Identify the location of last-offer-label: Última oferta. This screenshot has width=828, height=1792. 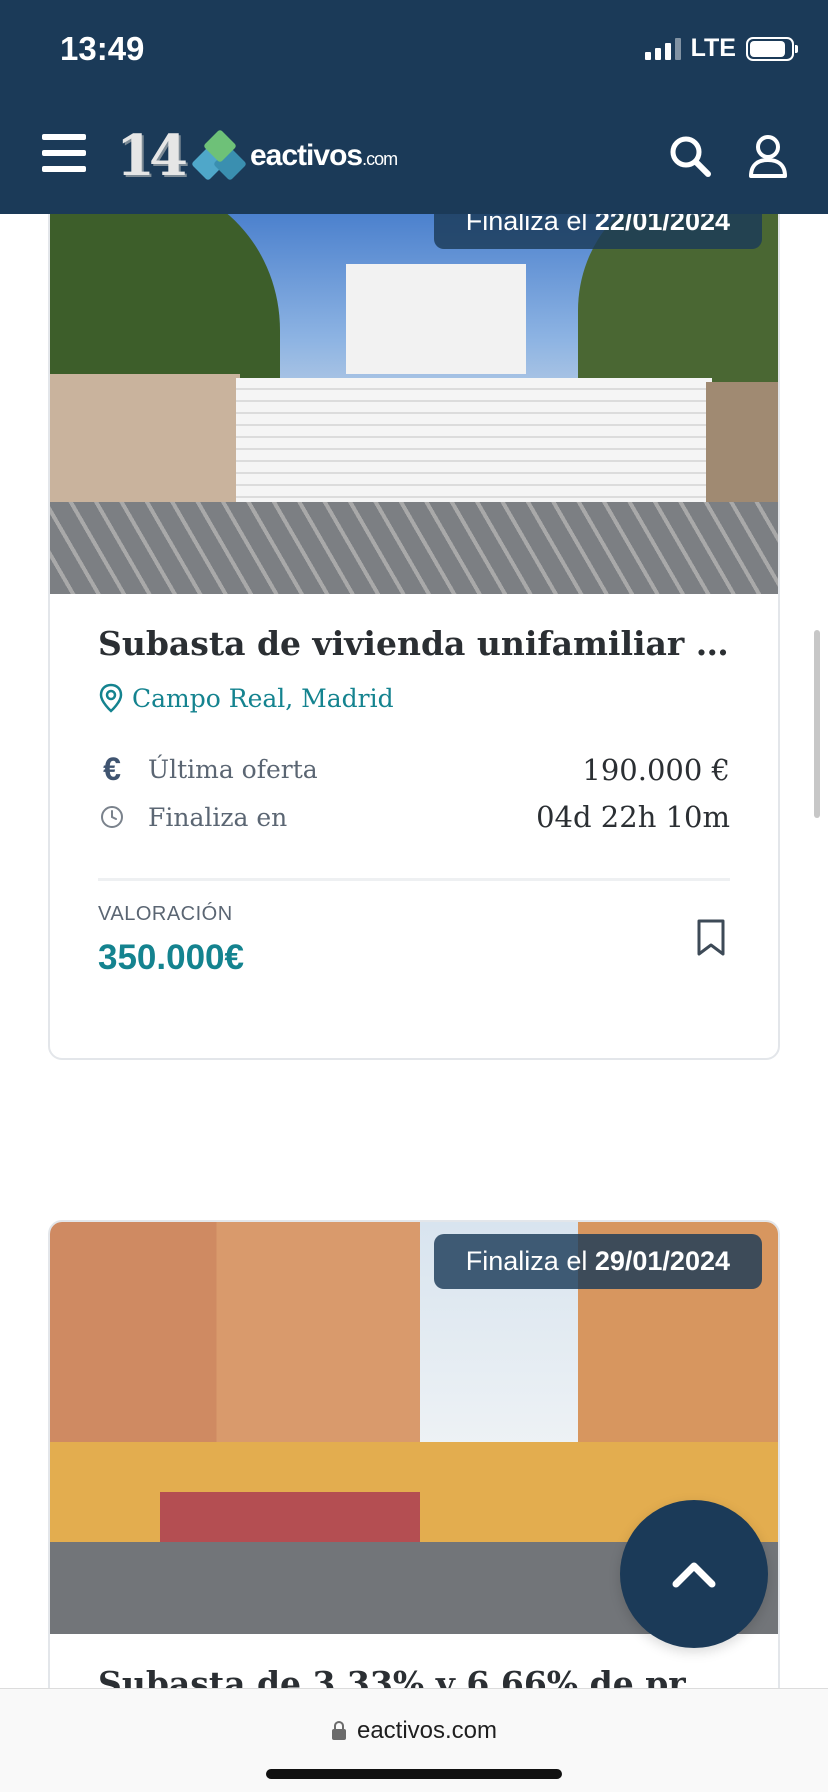
(233, 769).